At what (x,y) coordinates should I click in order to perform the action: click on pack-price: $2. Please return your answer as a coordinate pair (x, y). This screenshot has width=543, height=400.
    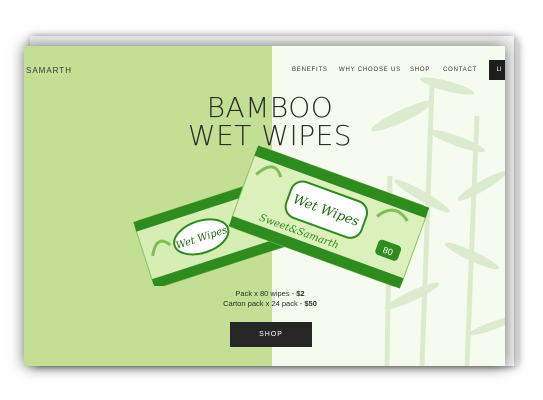
    Looking at the image, I should click on (300, 293).